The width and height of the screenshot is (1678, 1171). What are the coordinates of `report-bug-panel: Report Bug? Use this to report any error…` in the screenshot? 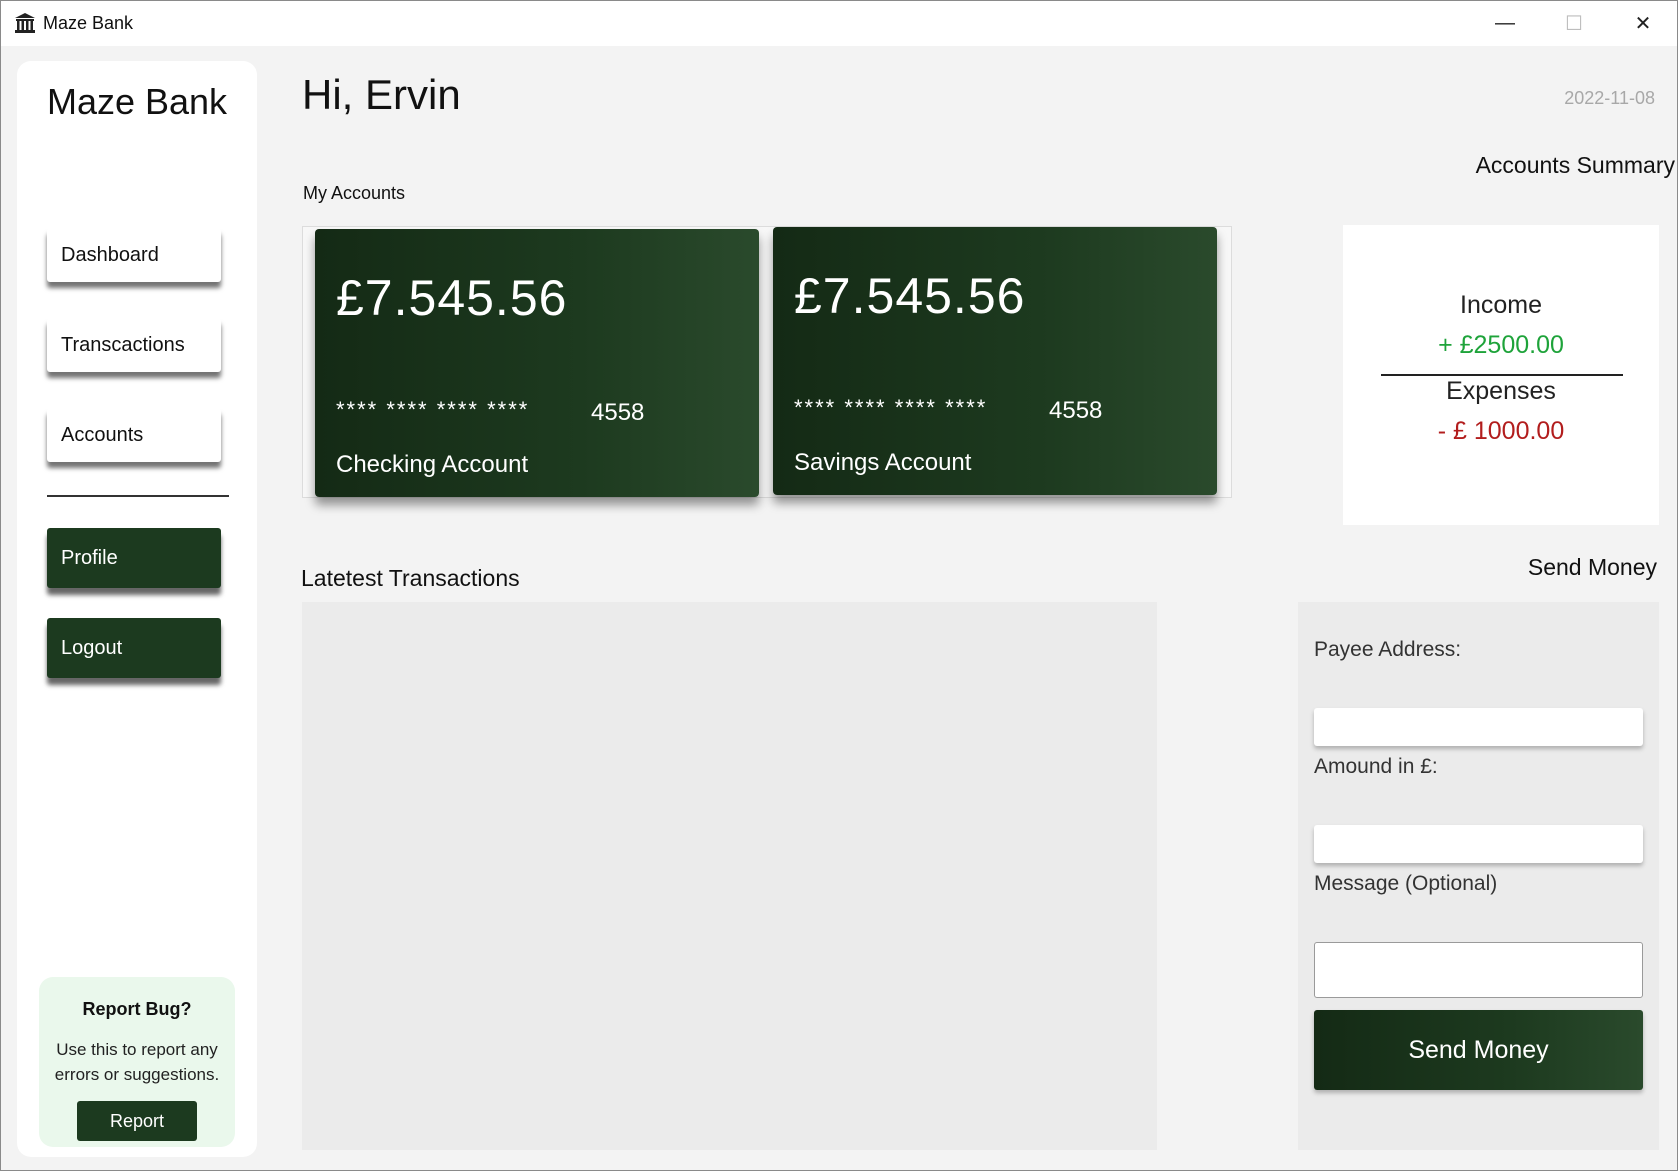 It's located at (137, 1062).